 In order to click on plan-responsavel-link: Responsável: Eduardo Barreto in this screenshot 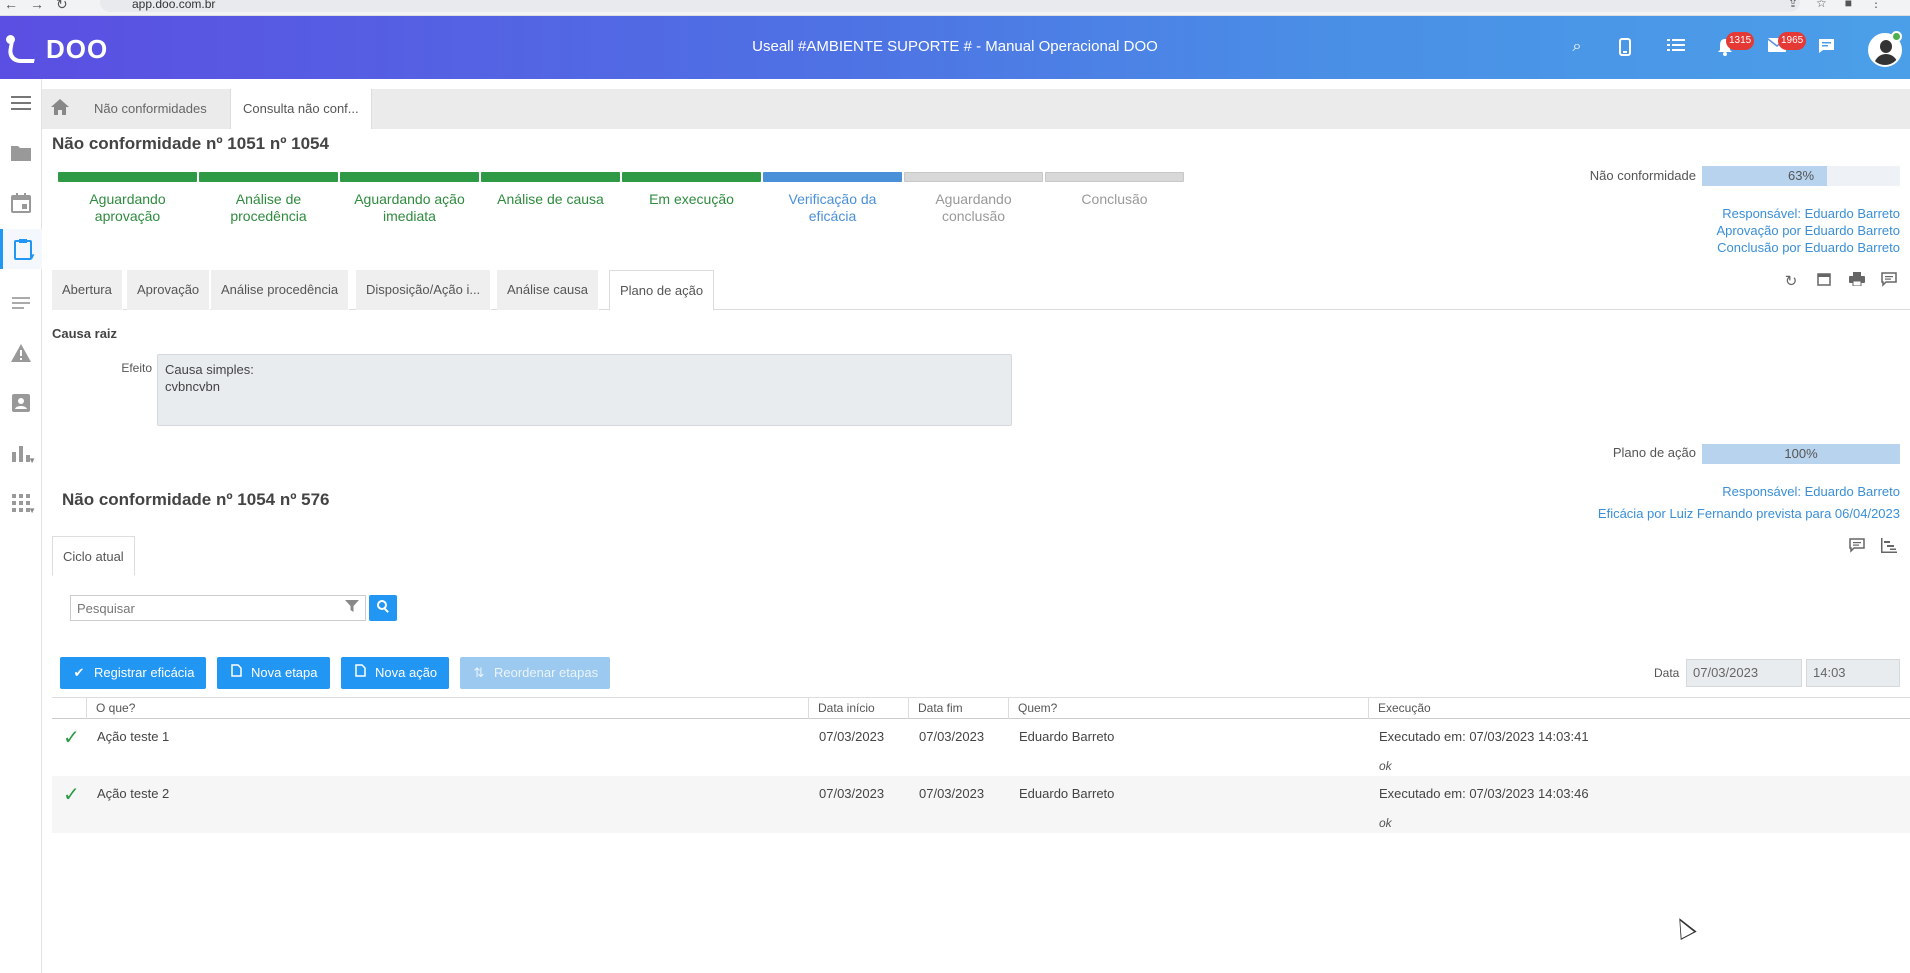, I will do `click(1811, 491)`.